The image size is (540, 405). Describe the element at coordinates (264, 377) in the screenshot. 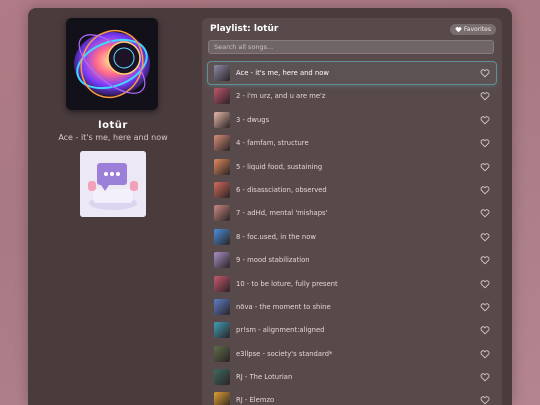

I see `track-title: RJ - The Loturian` at that location.